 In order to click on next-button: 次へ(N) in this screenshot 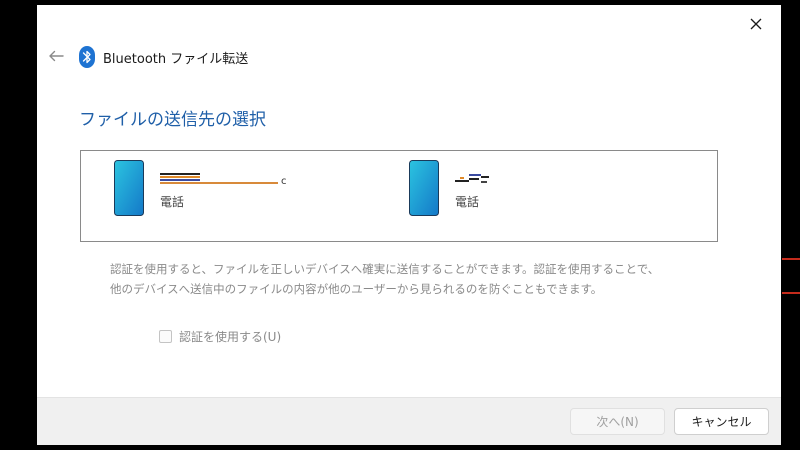, I will do `click(617, 421)`.